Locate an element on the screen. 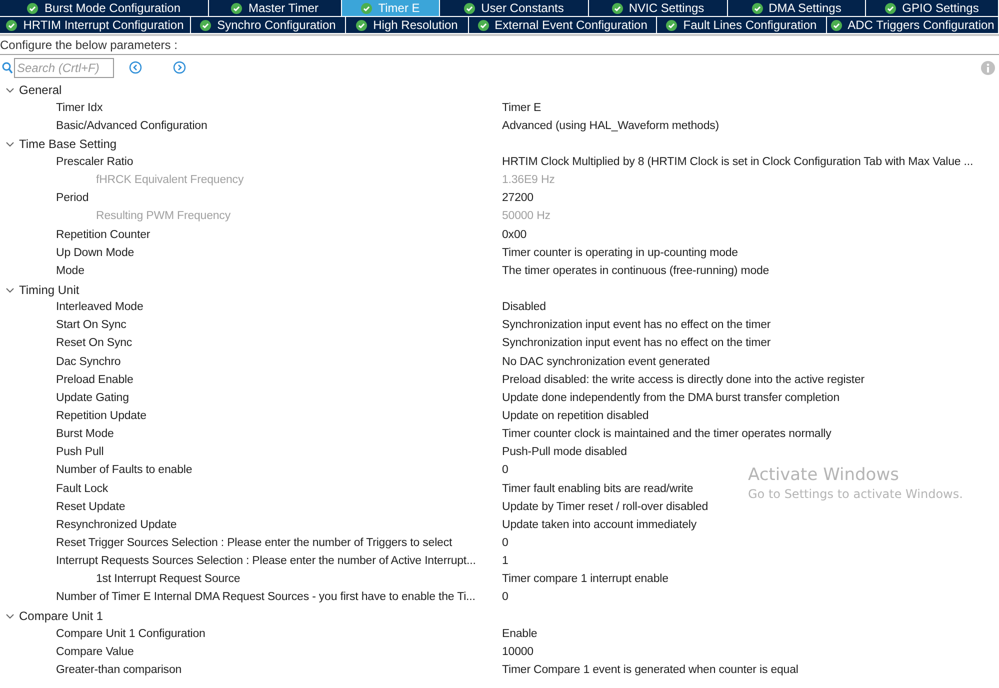 This screenshot has width=999, height=688. activation-text: Go to Settings to activate Windows. is located at coordinates (855, 494).